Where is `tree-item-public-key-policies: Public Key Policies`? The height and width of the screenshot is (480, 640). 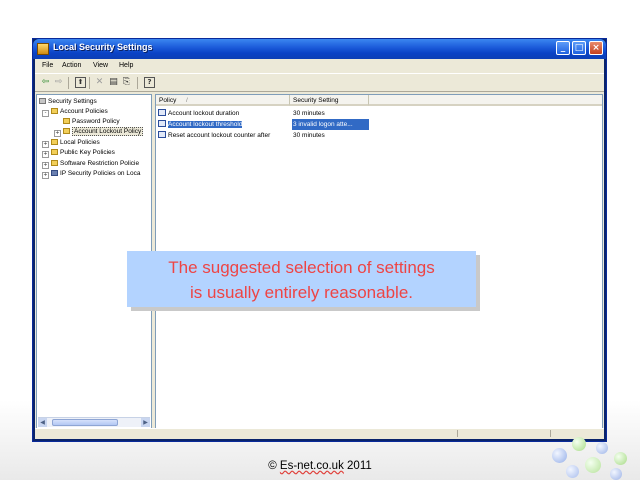
tree-item-public-key-policies: Public Key Policies is located at coordinates (83, 152).